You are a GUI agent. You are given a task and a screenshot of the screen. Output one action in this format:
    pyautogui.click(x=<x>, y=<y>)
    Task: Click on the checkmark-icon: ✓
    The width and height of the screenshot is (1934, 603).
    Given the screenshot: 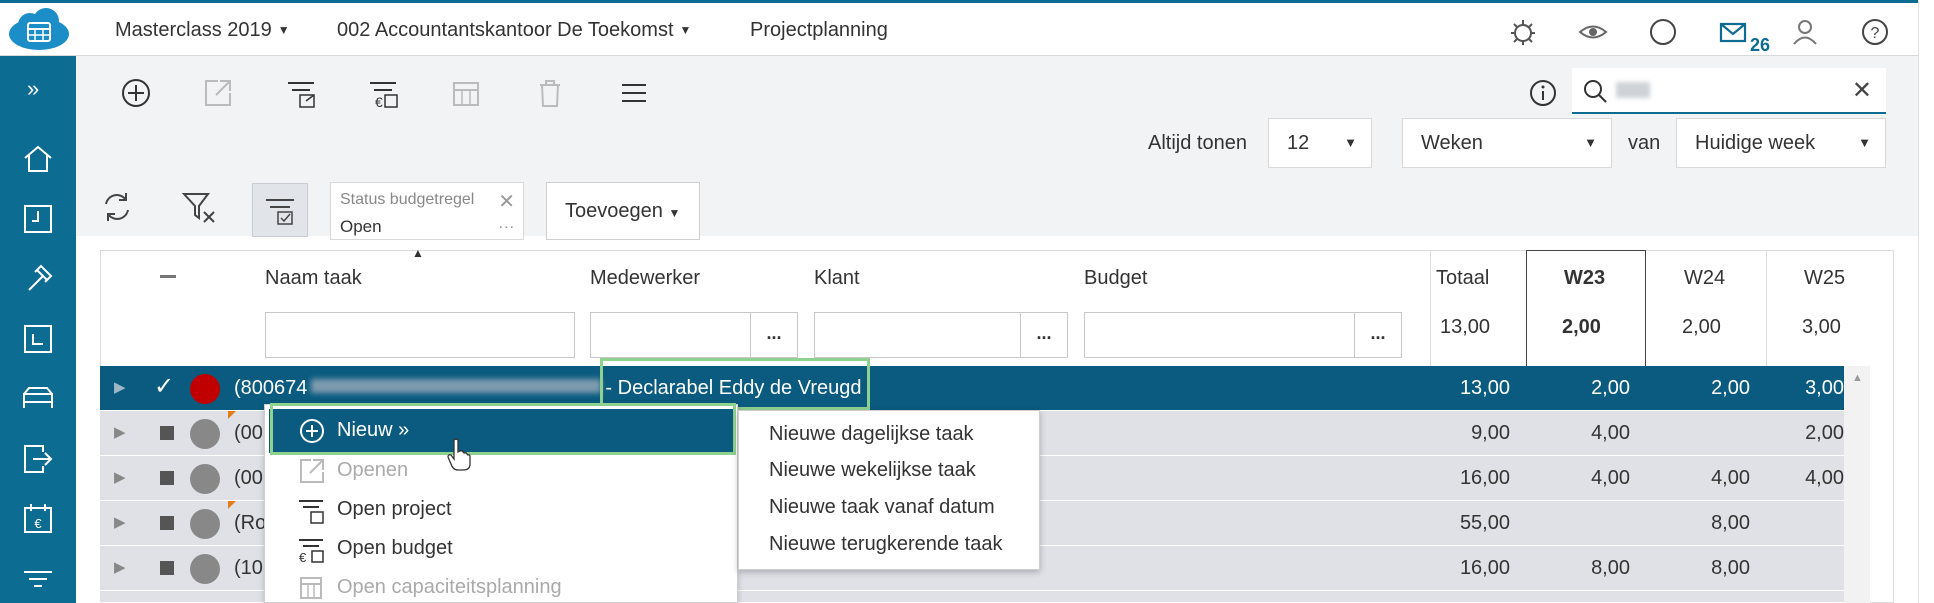 What is the action you would take?
    pyautogui.click(x=164, y=386)
    